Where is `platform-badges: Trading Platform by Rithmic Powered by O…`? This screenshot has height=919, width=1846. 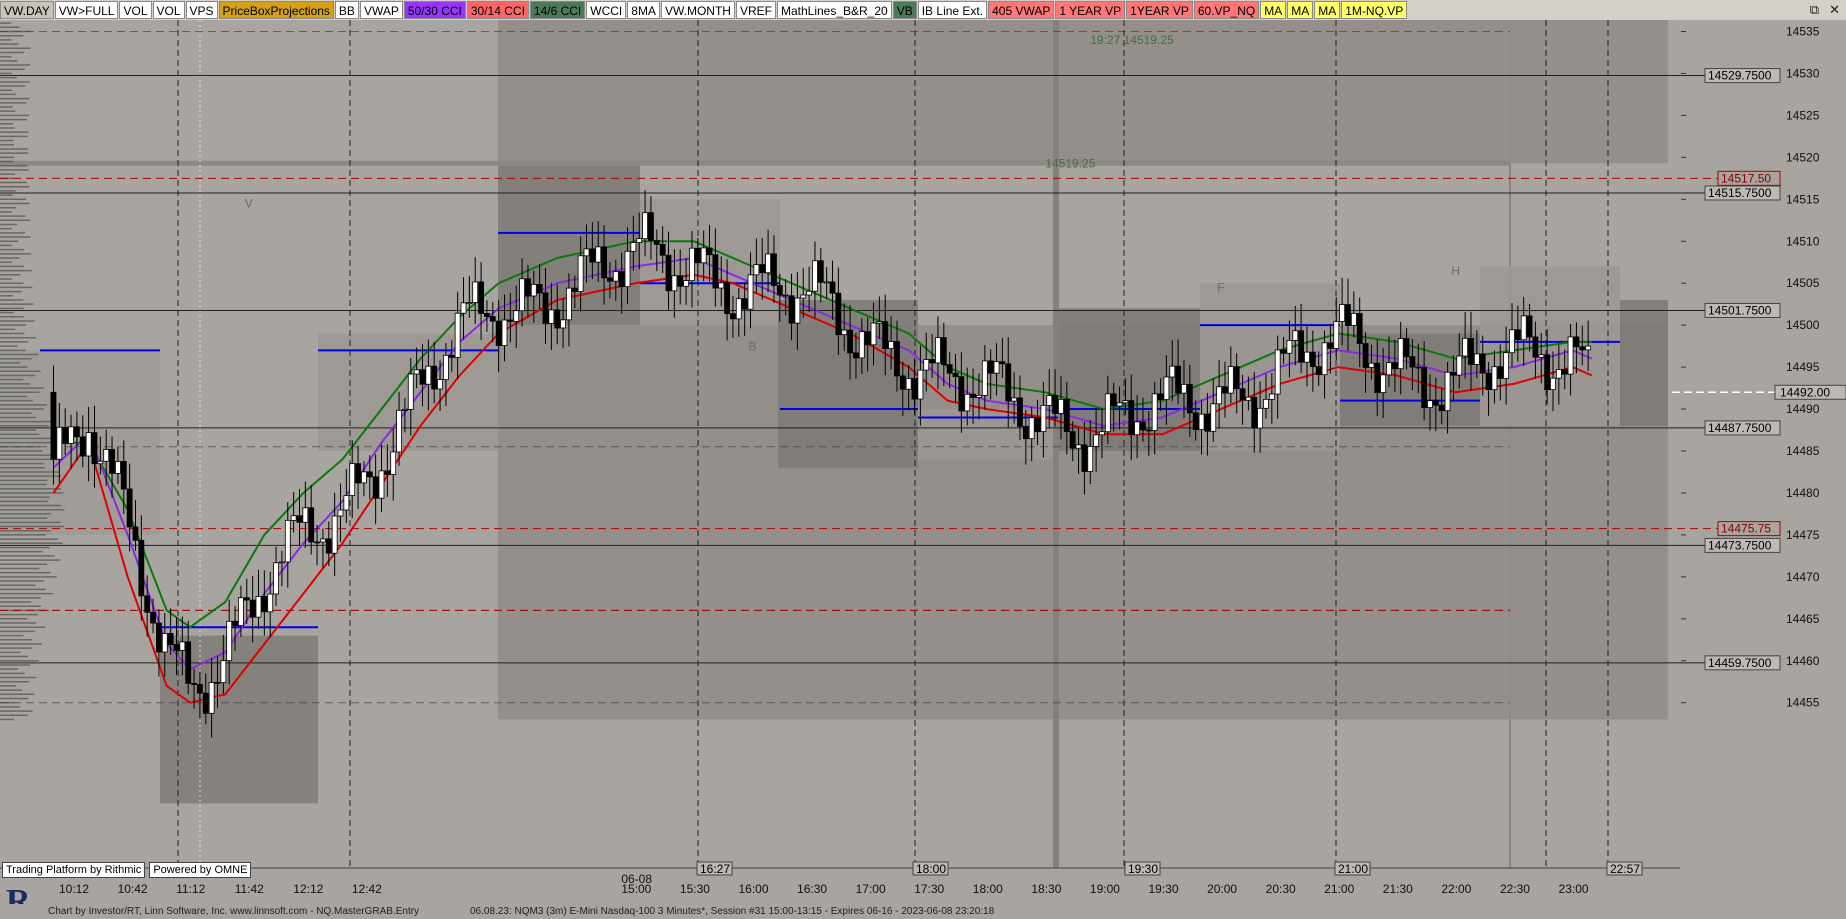 platform-badges: Trading Platform by Rithmic Powered by O… is located at coordinates (127, 870).